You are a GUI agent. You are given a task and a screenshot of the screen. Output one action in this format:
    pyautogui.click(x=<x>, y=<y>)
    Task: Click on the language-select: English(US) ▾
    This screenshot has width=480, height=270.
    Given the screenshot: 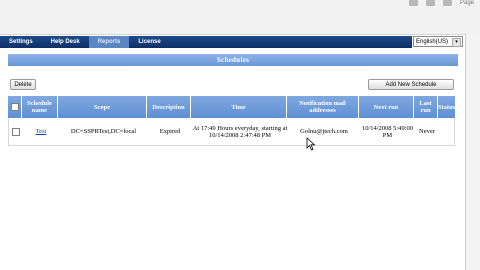 What is the action you would take?
    pyautogui.click(x=438, y=41)
    